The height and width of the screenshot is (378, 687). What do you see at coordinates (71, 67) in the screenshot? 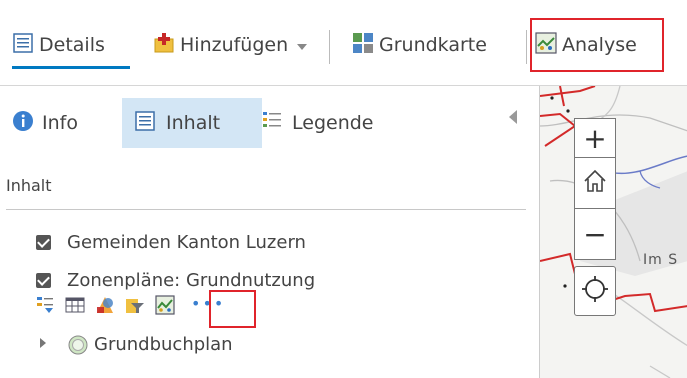
I see `active-tab-indicator` at bounding box center [71, 67].